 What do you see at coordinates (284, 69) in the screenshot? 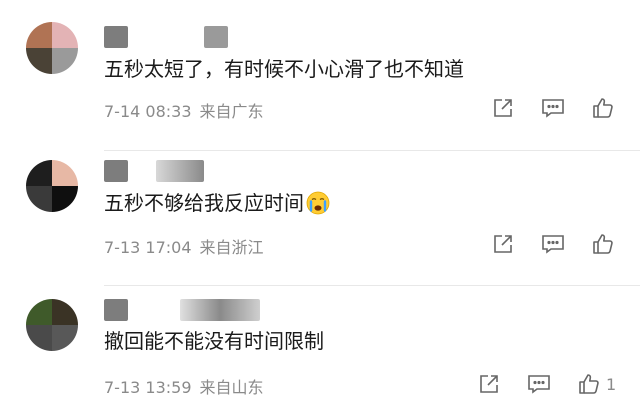
I see `comment-text: 五秒太短了，有时候不小心滑了也不知道` at bounding box center [284, 69].